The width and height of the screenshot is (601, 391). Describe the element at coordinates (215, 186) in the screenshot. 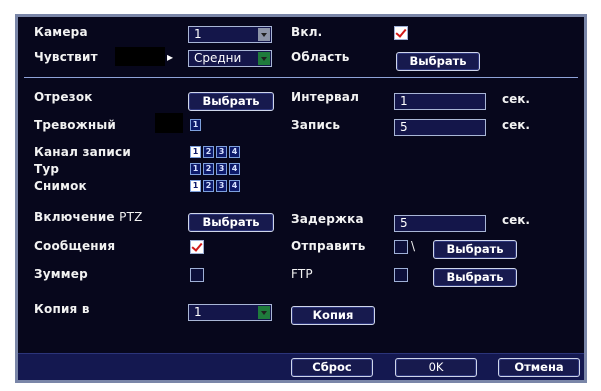

I see `snapshot-cells: 1 2 3 4` at that location.